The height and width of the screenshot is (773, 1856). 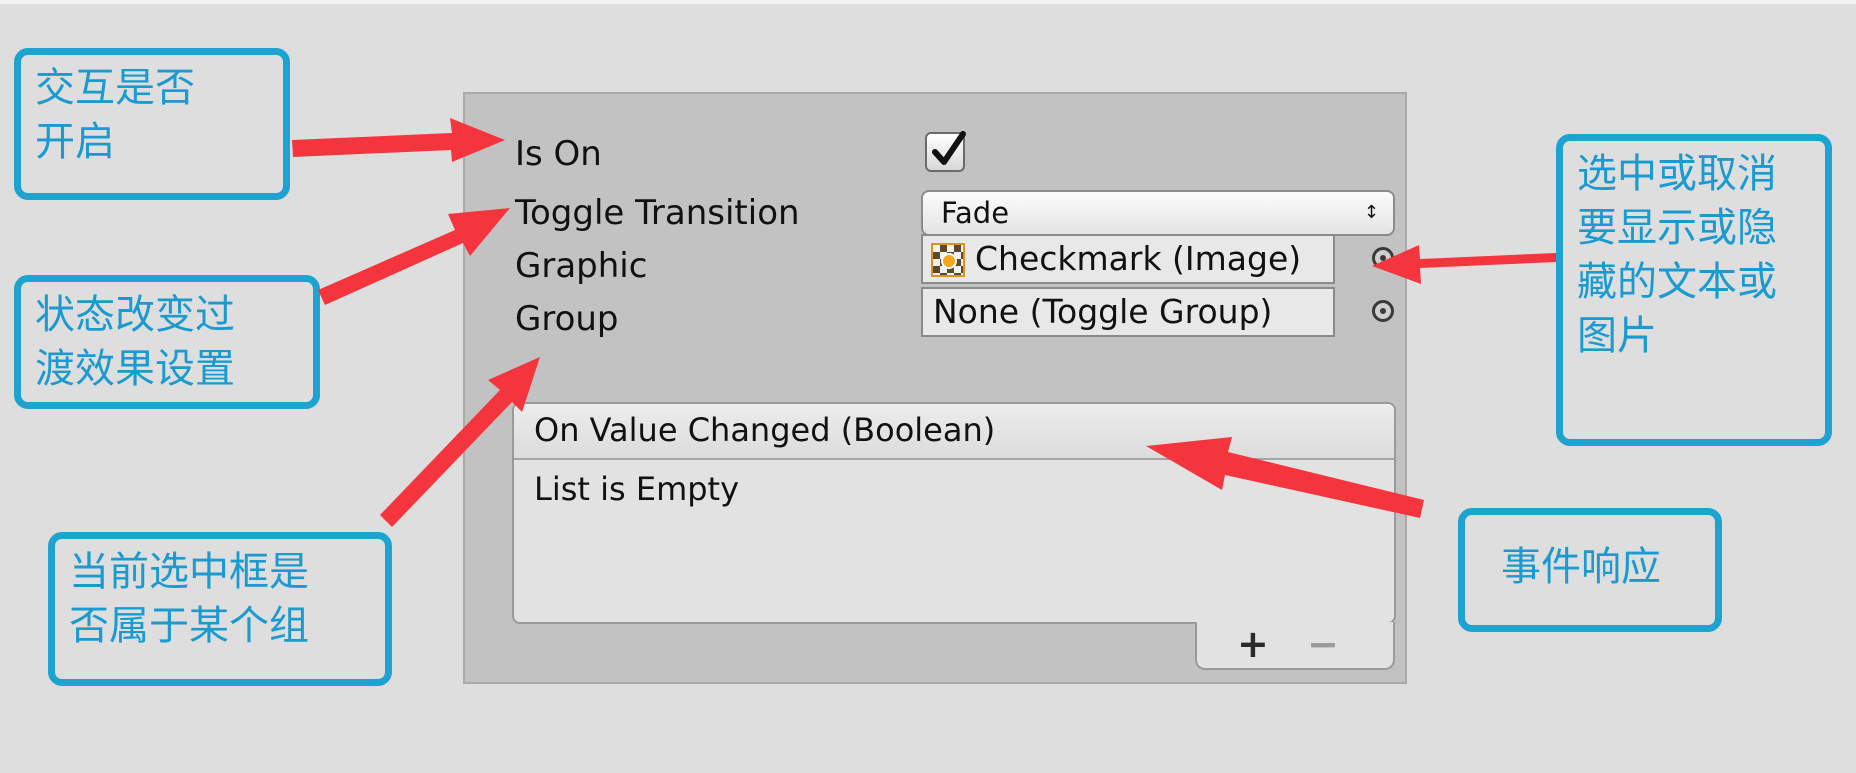 What do you see at coordinates (1285, 477) in the screenshot?
I see `arrow-event` at bounding box center [1285, 477].